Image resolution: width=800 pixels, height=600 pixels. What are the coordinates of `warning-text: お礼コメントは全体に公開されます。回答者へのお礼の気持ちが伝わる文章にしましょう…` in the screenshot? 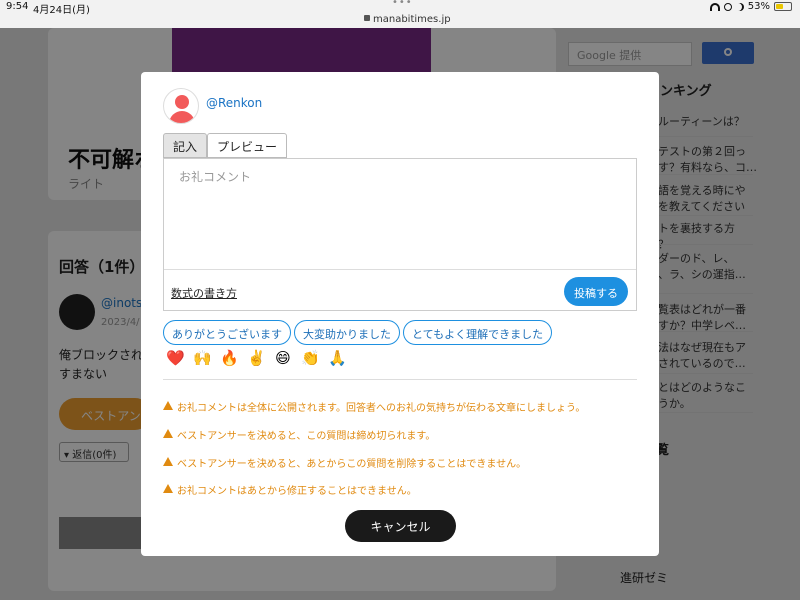 It's located at (381, 408).